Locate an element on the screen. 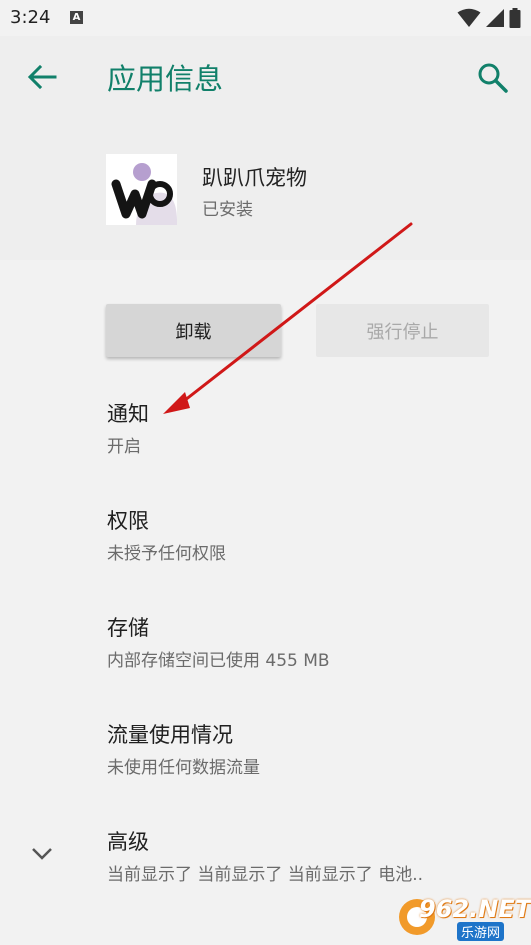 This screenshot has width=531, height=945. setting-data-usage: 流量使用情况 未使用任何数据流量 is located at coordinates (265, 764).